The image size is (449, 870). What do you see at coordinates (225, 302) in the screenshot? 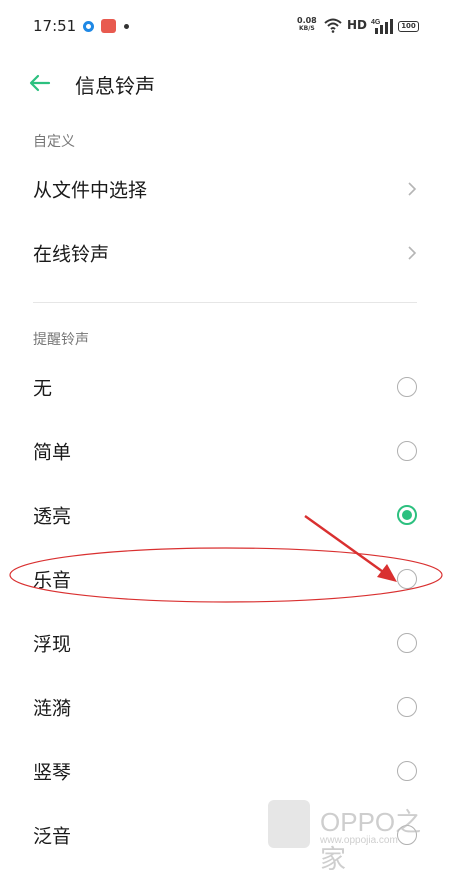
I see `section-divider` at bounding box center [225, 302].